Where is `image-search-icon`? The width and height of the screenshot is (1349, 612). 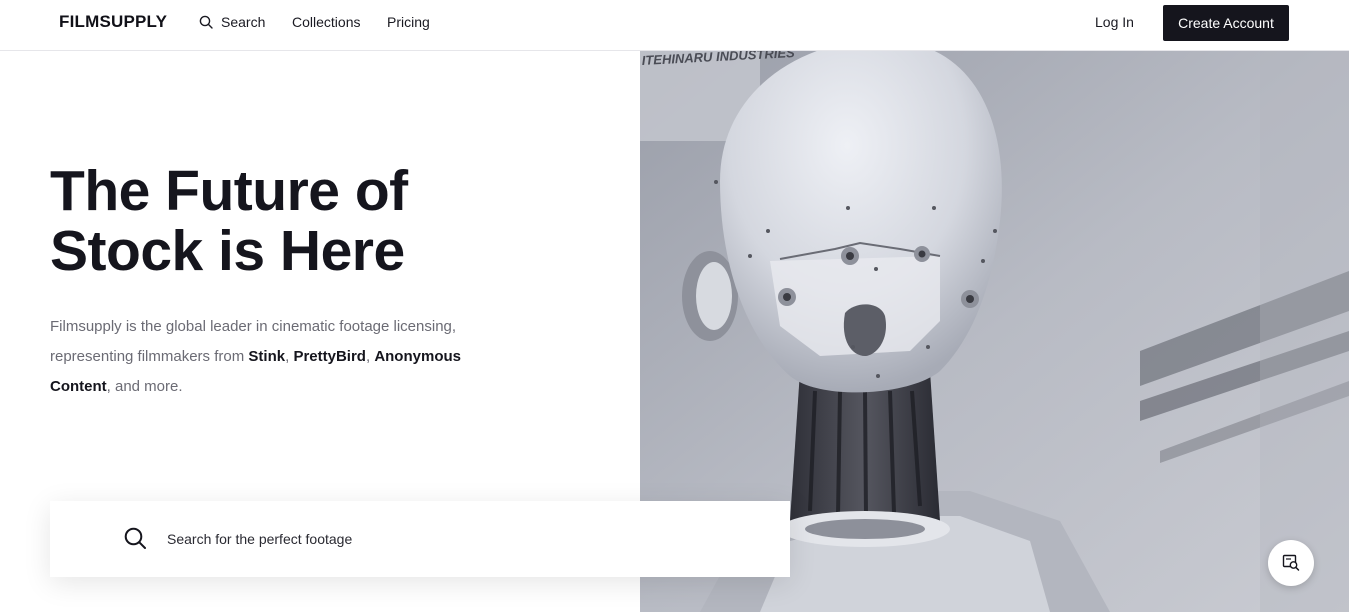
image-search-icon is located at coordinates (1291, 562).